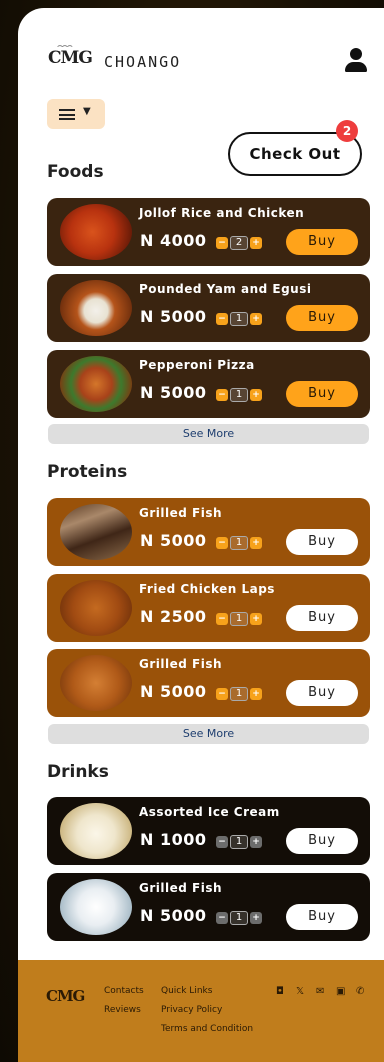 The width and height of the screenshot is (384, 1062). What do you see at coordinates (87, 111) in the screenshot?
I see `chevron-down-icon: ▼` at bounding box center [87, 111].